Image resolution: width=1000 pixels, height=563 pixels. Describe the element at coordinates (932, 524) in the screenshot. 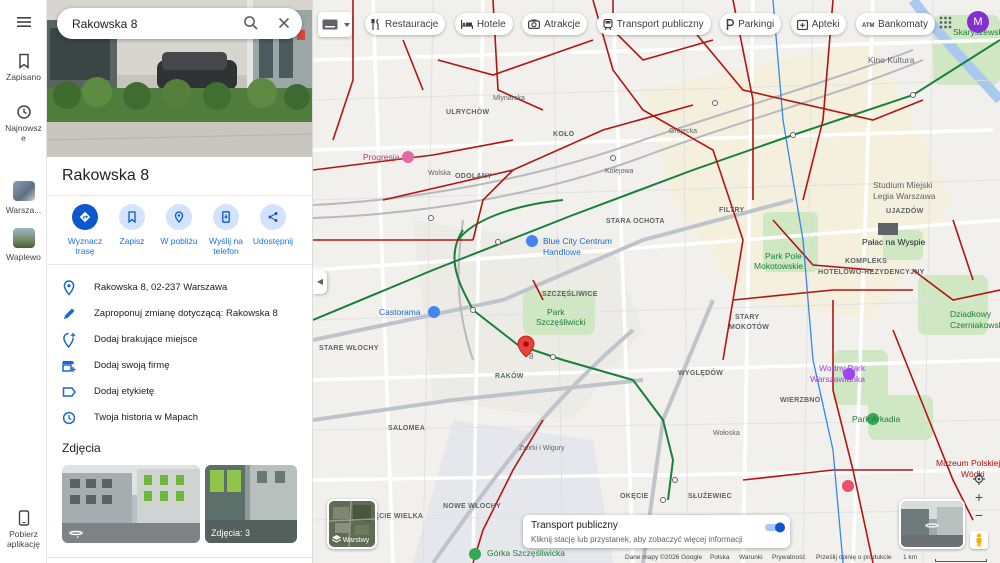

I see `street-view-preview` at that location.